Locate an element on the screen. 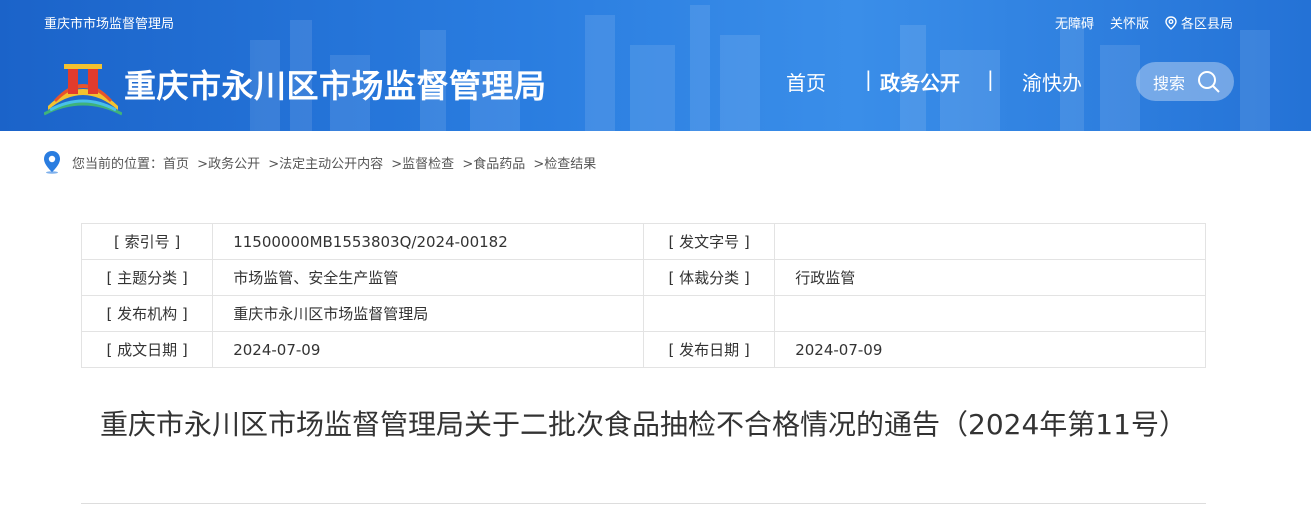 This screenshot has height=512, width=1311. table-row: [ 成文日期 ] 2024-07-09 [ 发布日期 ] 2024-07-09 is located at coordinates (643, 349).